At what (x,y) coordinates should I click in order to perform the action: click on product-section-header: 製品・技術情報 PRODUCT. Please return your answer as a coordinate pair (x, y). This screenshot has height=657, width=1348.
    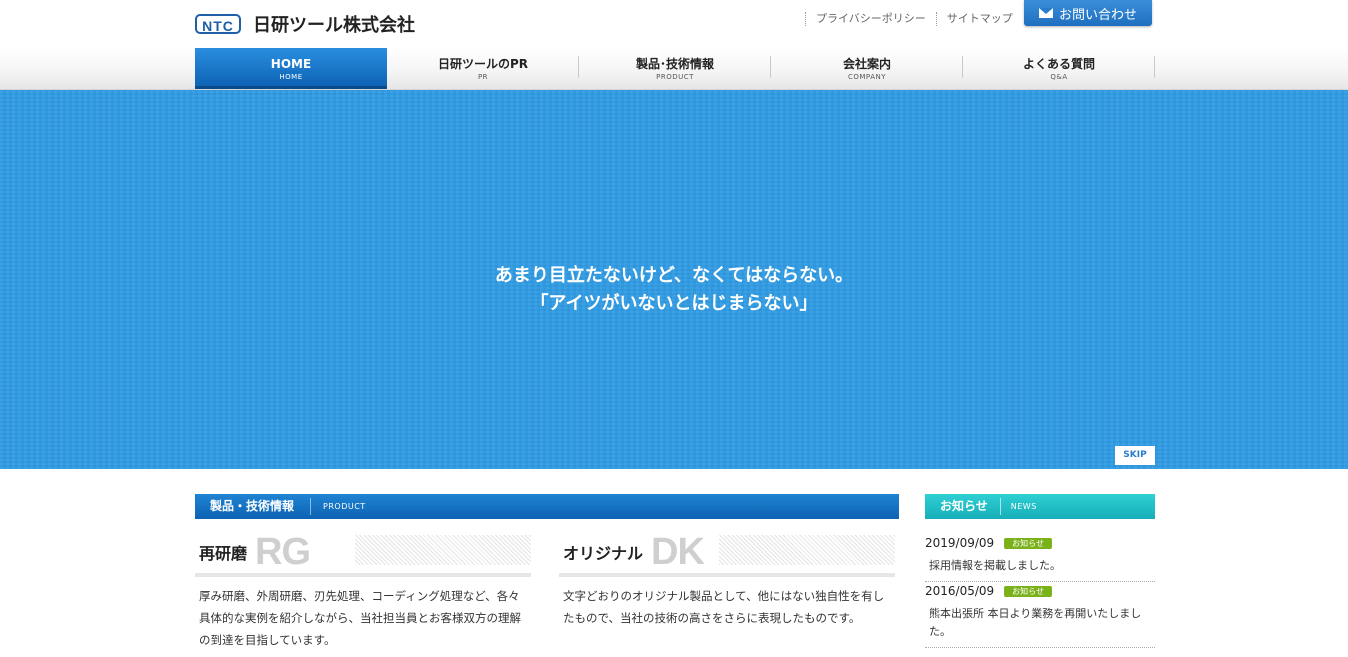
    Looking at the image, I should click on (547, 506).